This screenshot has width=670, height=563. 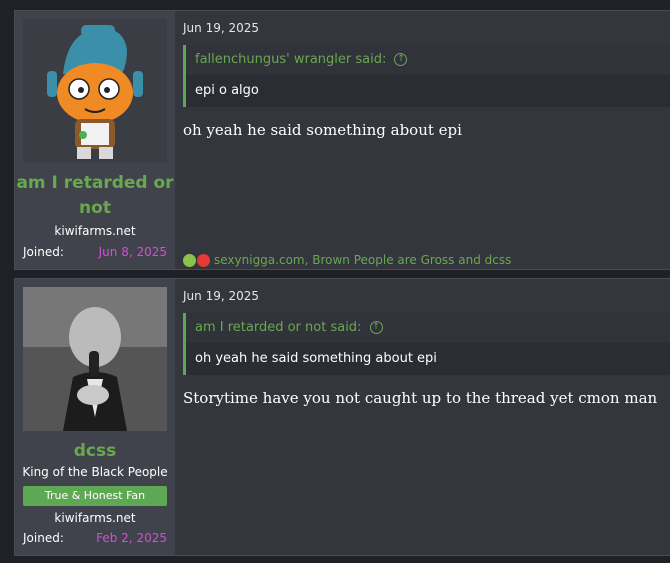 What do you see at coordinates (278, 327) in the screenshot?
I see `quote-author: am I retarded or not said:` at bounding box center [278, 327].